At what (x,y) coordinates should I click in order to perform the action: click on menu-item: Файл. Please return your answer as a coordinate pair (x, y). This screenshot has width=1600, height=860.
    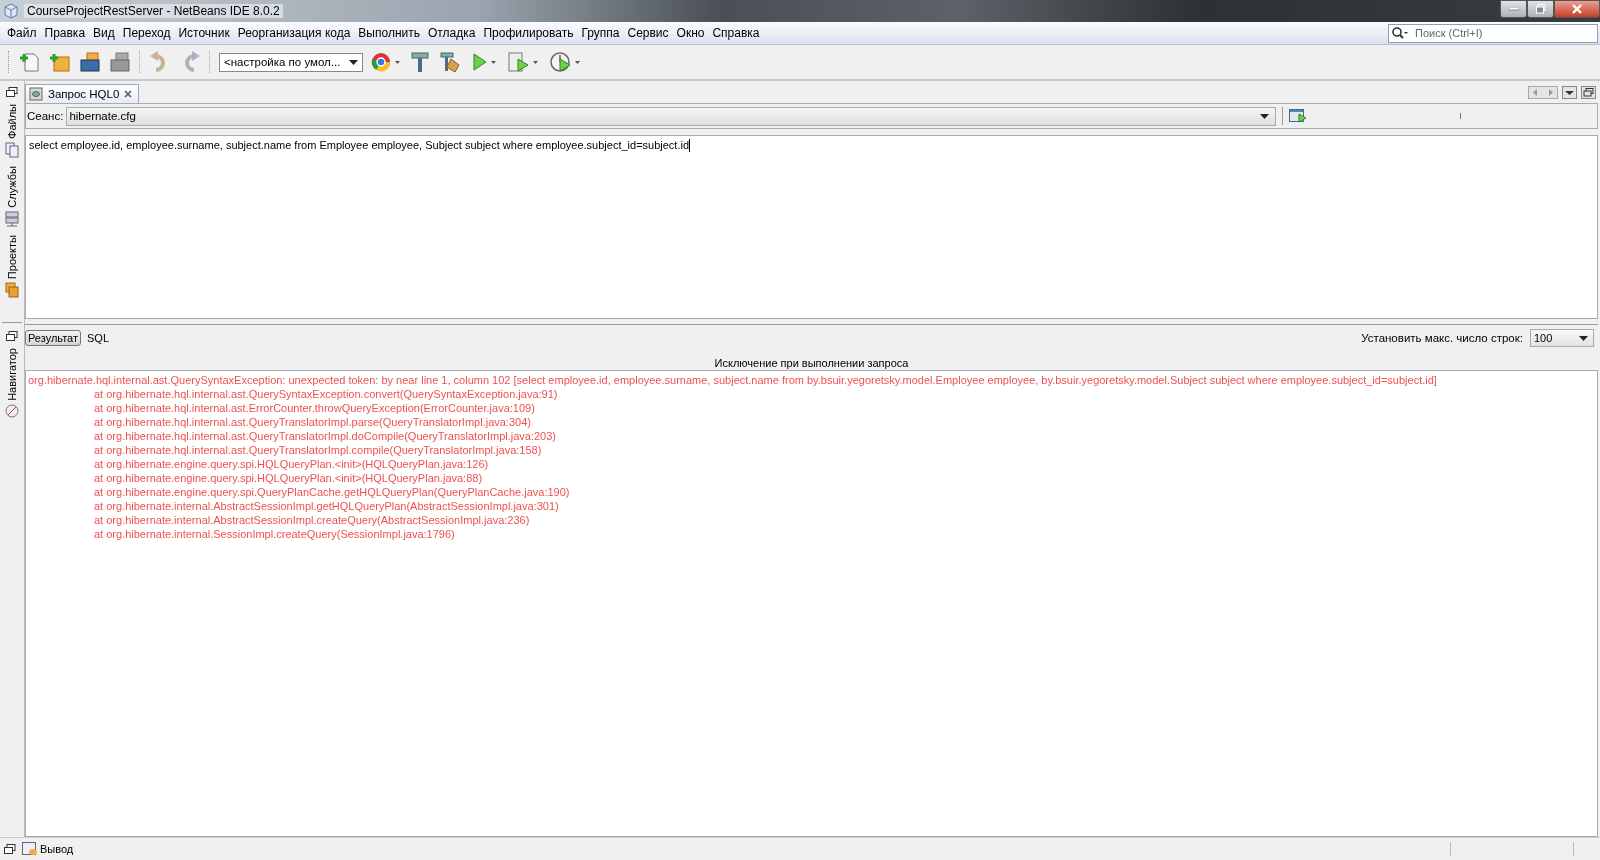
    Looking at the image, I should click on (22, 33).